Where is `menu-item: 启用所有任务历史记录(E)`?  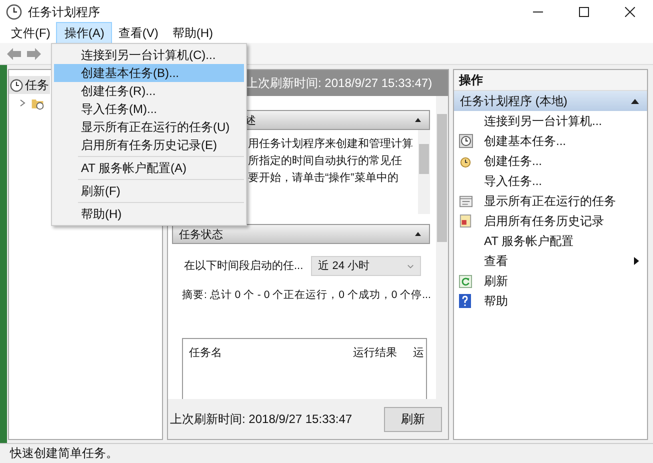 menu-item: 启用所有任务历史记录(E) is located at coordinates (149, 145).